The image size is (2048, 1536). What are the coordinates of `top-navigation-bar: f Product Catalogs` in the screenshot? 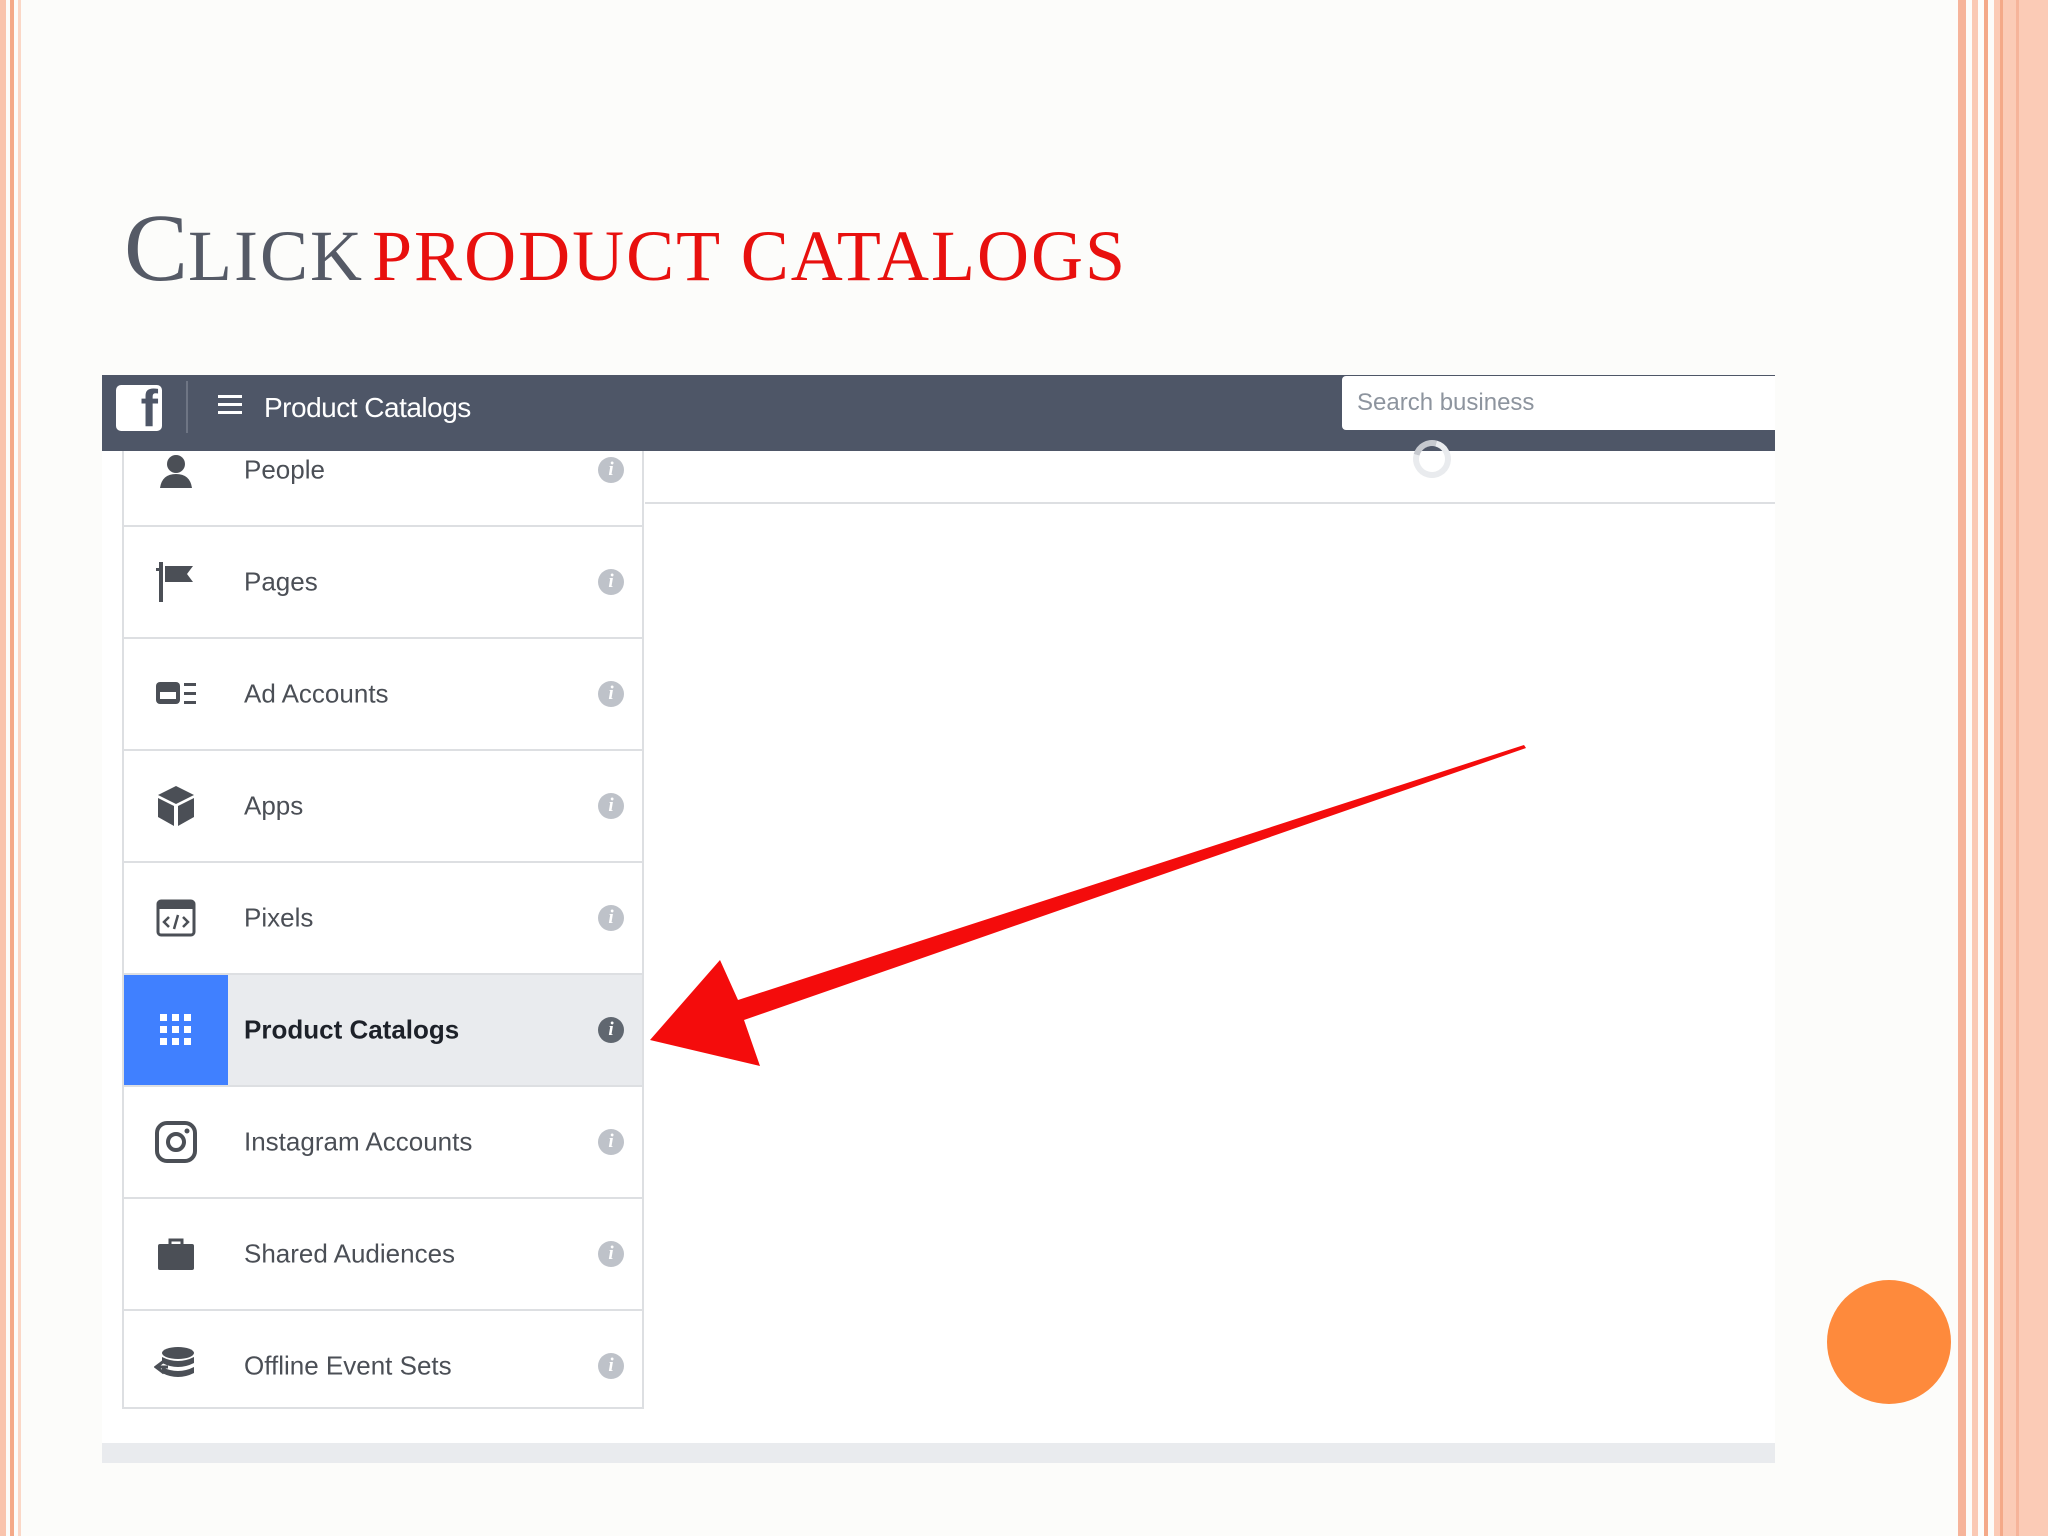 It's located at (938, 413).